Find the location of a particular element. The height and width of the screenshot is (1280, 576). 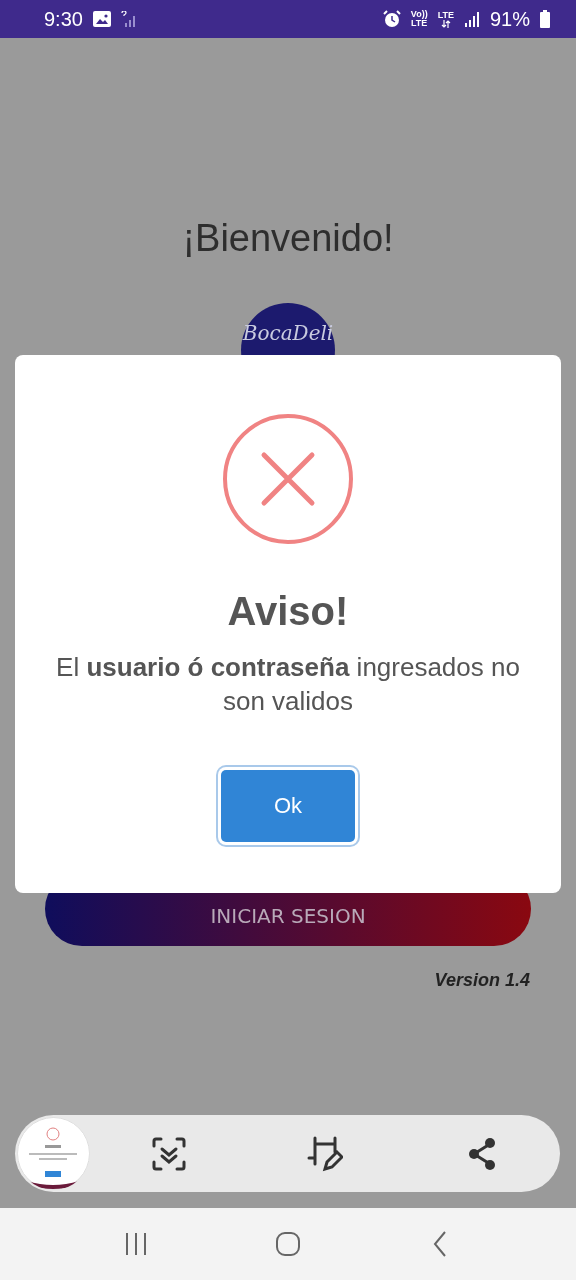

battery-level: 91% is located at coordinates (509, 19).